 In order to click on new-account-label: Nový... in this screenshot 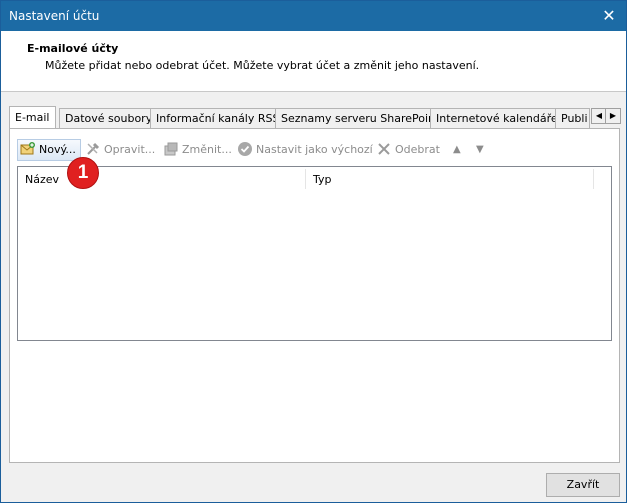, I will do `click(57, 149)`.